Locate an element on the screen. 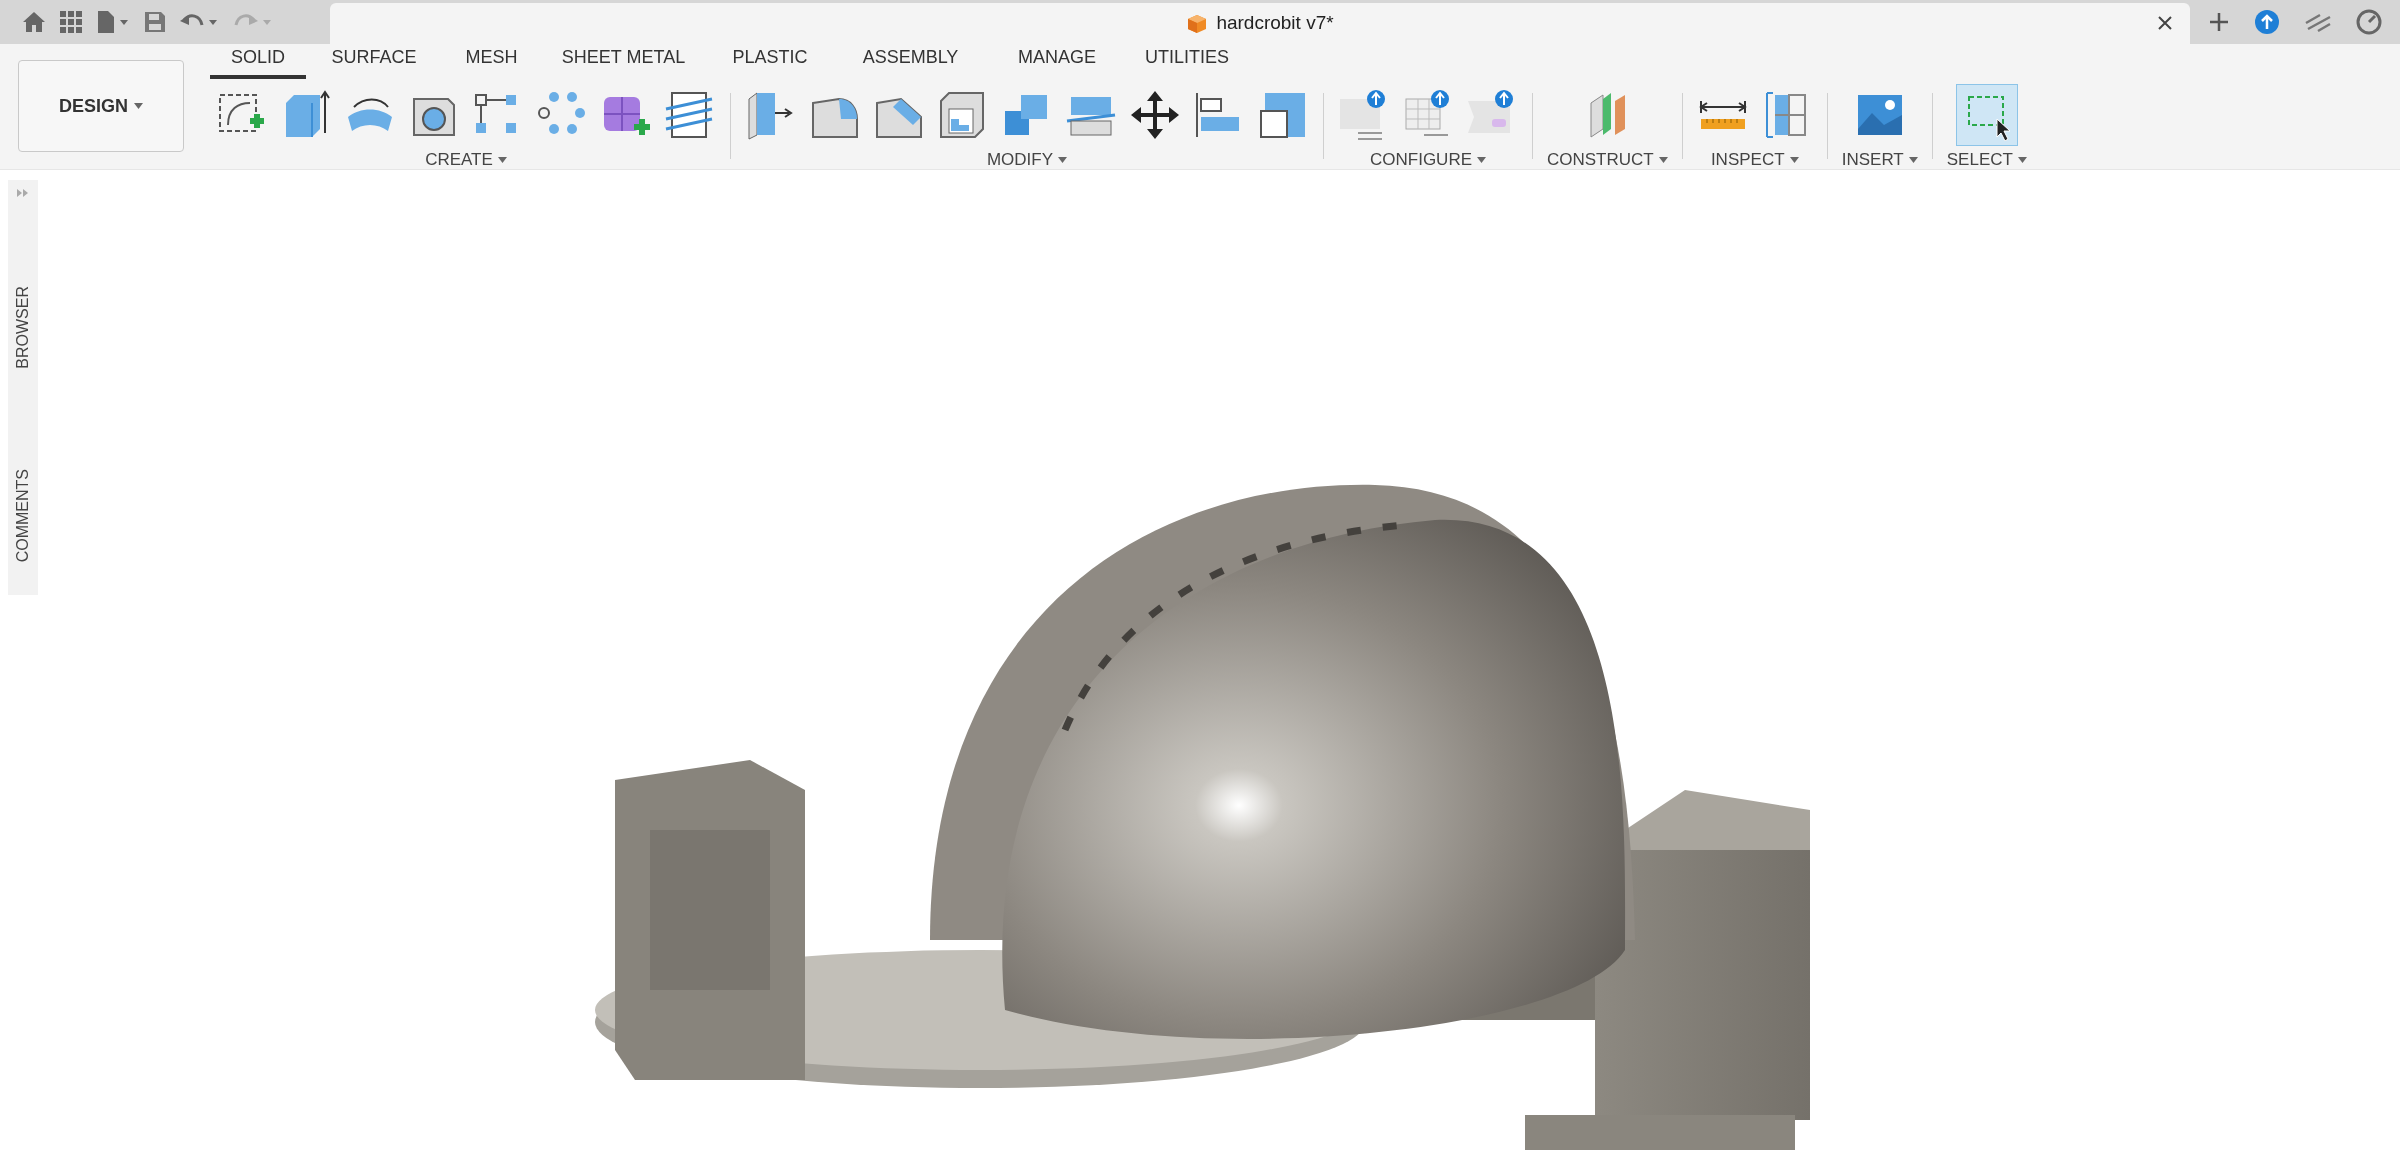 The width and height of the screenshot is (2400, 1168). plus-icon is located at coordinates (2219, 22).